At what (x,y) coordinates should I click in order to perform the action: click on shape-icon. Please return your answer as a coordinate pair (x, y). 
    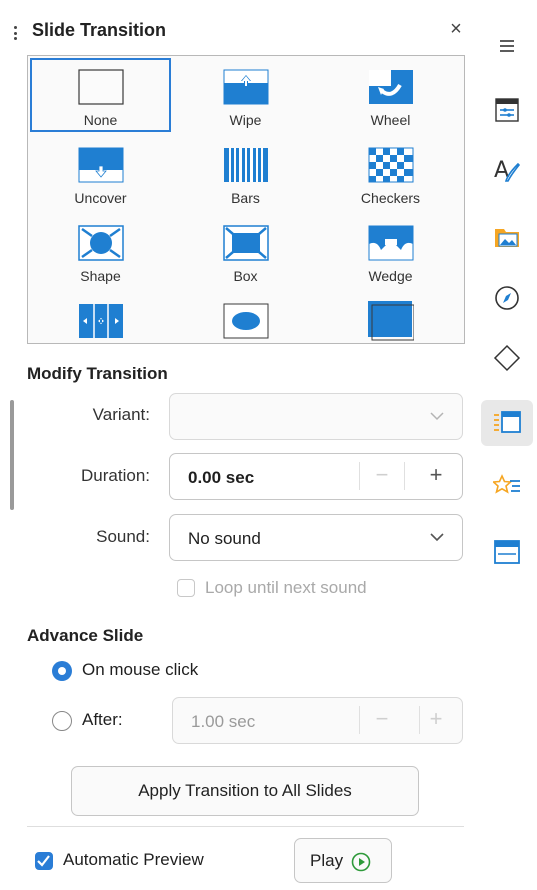
    Looking at the image, I should click on (101, 243).